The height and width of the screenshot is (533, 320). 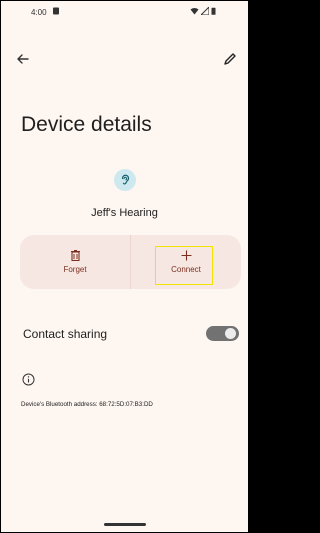 I want to click on contact-sharing-toggle, so click(x=222, y=333).